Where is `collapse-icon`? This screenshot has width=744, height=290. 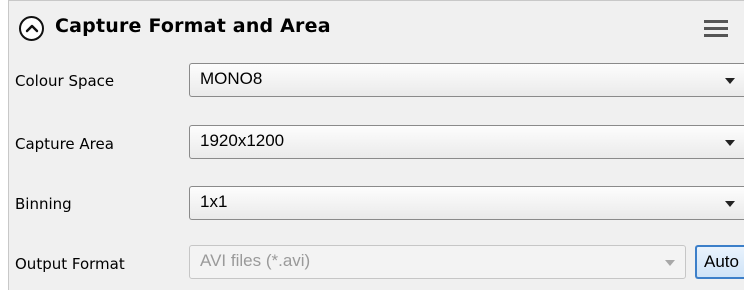 collapse-icon is located at coordinates (31, 28).